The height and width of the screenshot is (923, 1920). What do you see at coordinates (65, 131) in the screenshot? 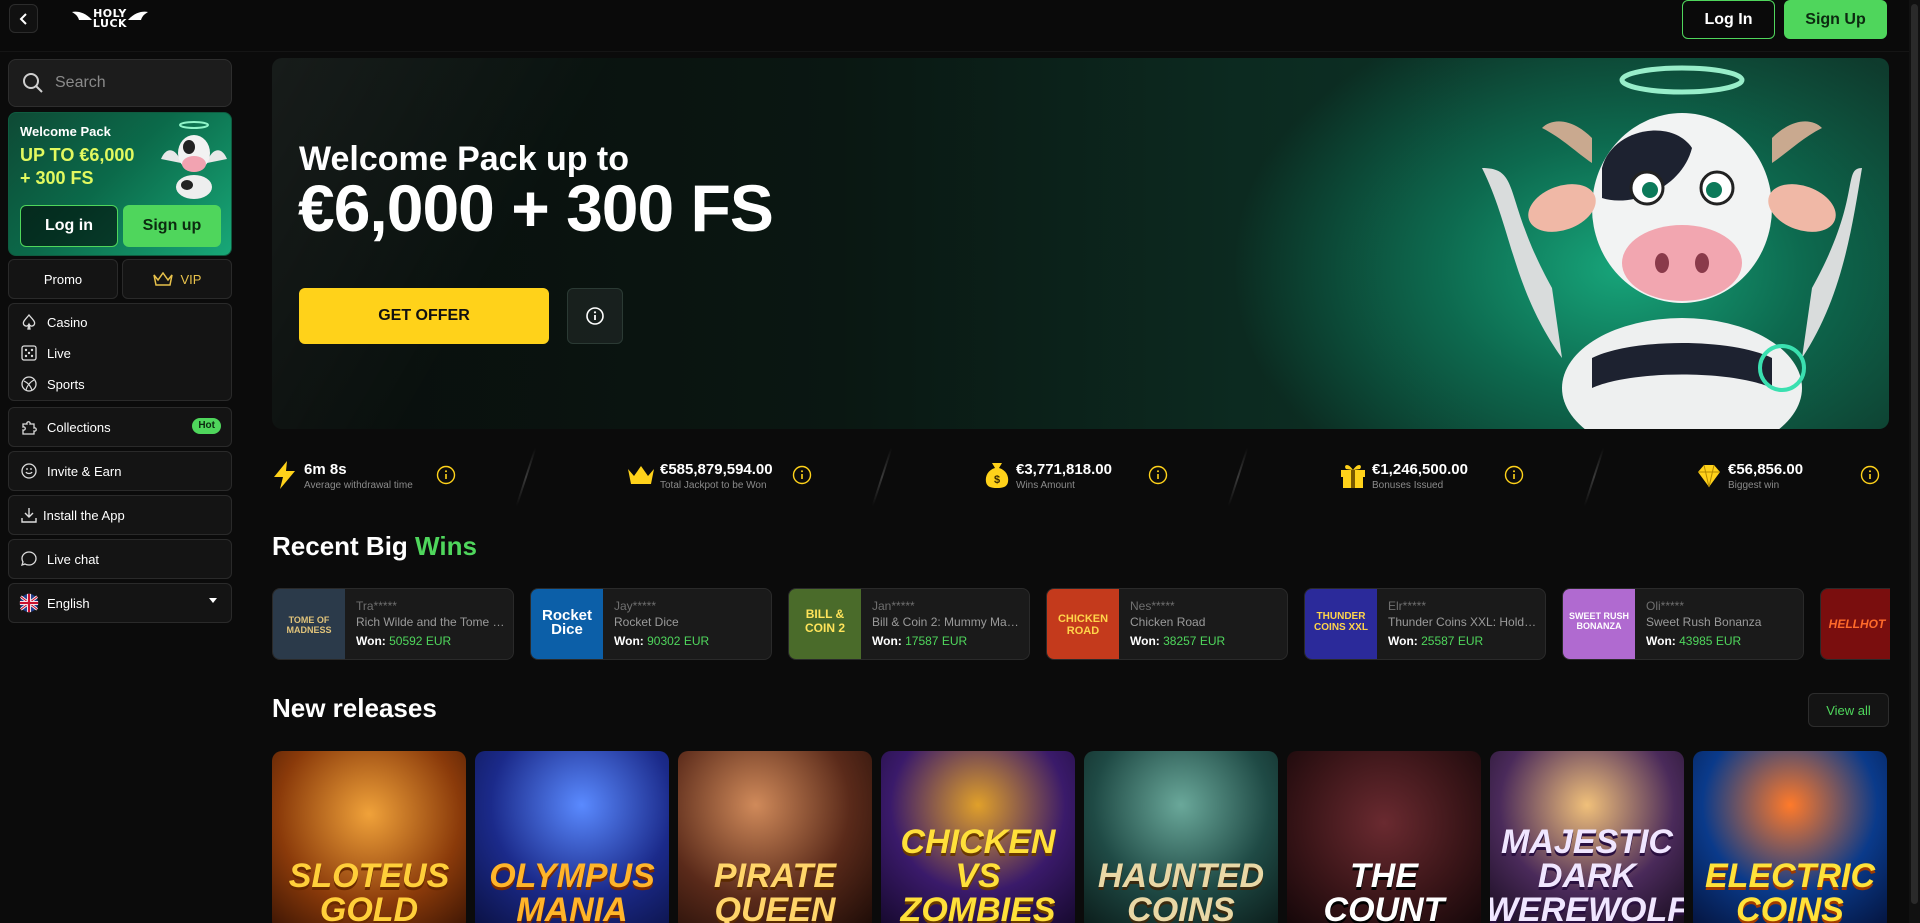
I see `welcome-pack-title: Welcome Pack` at bounding box center [65, 131].